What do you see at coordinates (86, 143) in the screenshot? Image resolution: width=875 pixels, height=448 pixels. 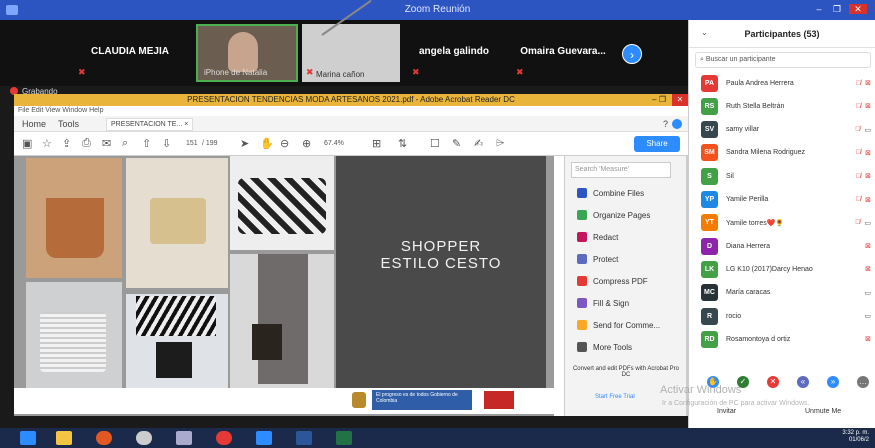 I see `print-icon: ⎙` at bounding box center [86, 143].